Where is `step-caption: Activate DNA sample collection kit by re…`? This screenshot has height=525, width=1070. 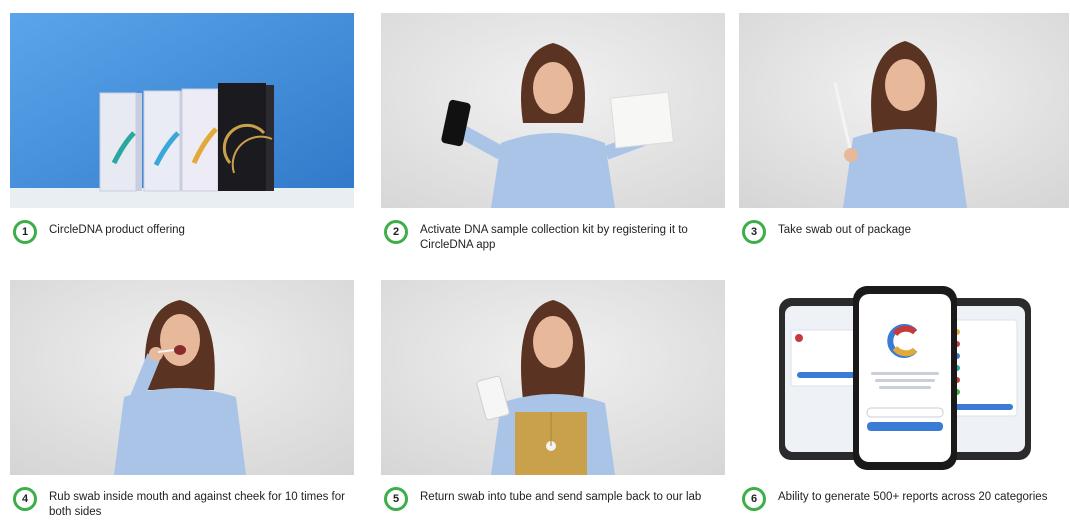
step-caption: Activate DNA sample collection kit by re… is located at coordinates (554, 237).